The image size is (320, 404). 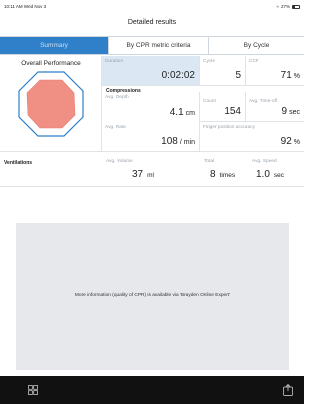 I want to click on overall-performance-title: Overall Performance, so click(x=51, y=63).